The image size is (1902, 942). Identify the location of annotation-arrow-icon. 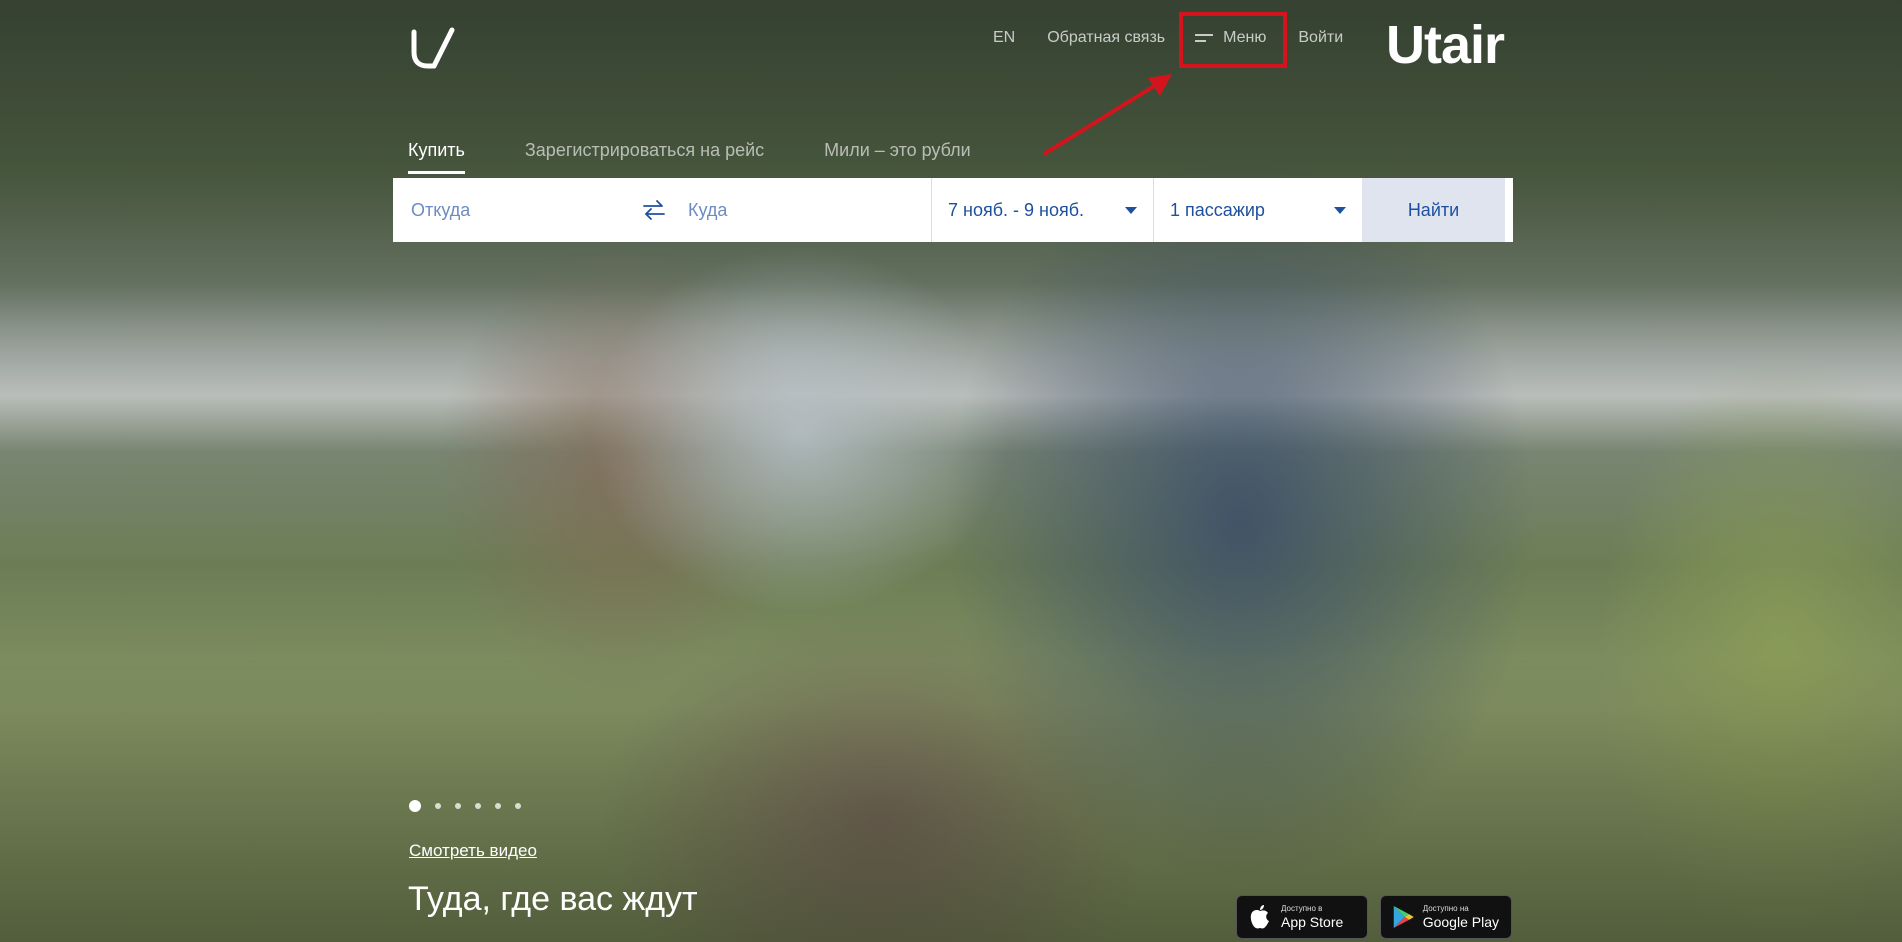
(1107, 115).